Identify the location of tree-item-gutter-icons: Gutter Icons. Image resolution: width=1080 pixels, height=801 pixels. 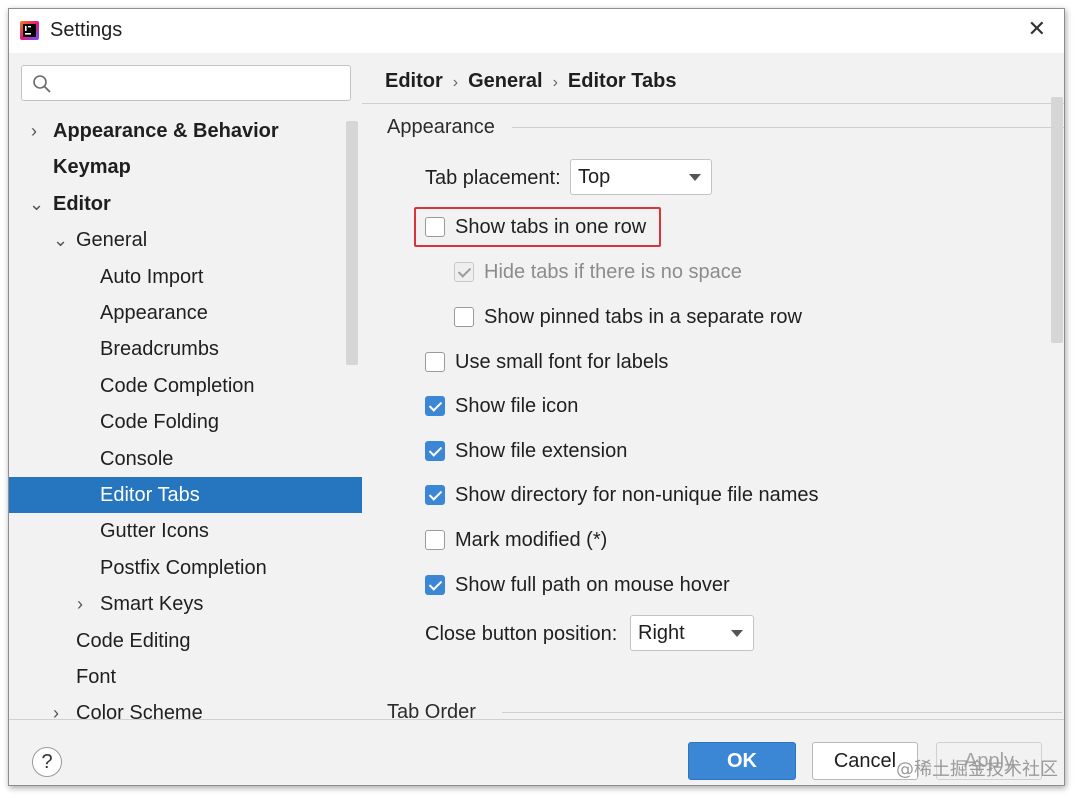
(185, 531).